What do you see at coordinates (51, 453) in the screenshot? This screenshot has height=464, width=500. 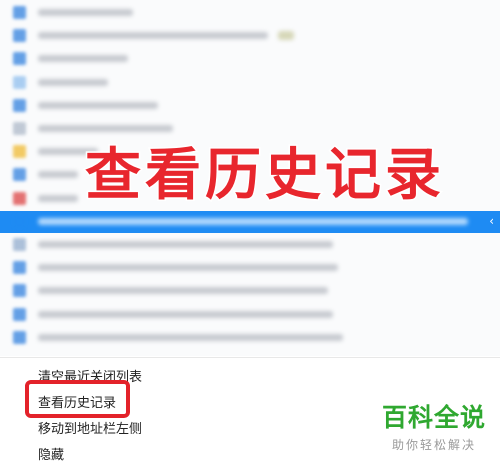 I see `menu-item-hide: 隐藏` at bounding box center [51, 453].